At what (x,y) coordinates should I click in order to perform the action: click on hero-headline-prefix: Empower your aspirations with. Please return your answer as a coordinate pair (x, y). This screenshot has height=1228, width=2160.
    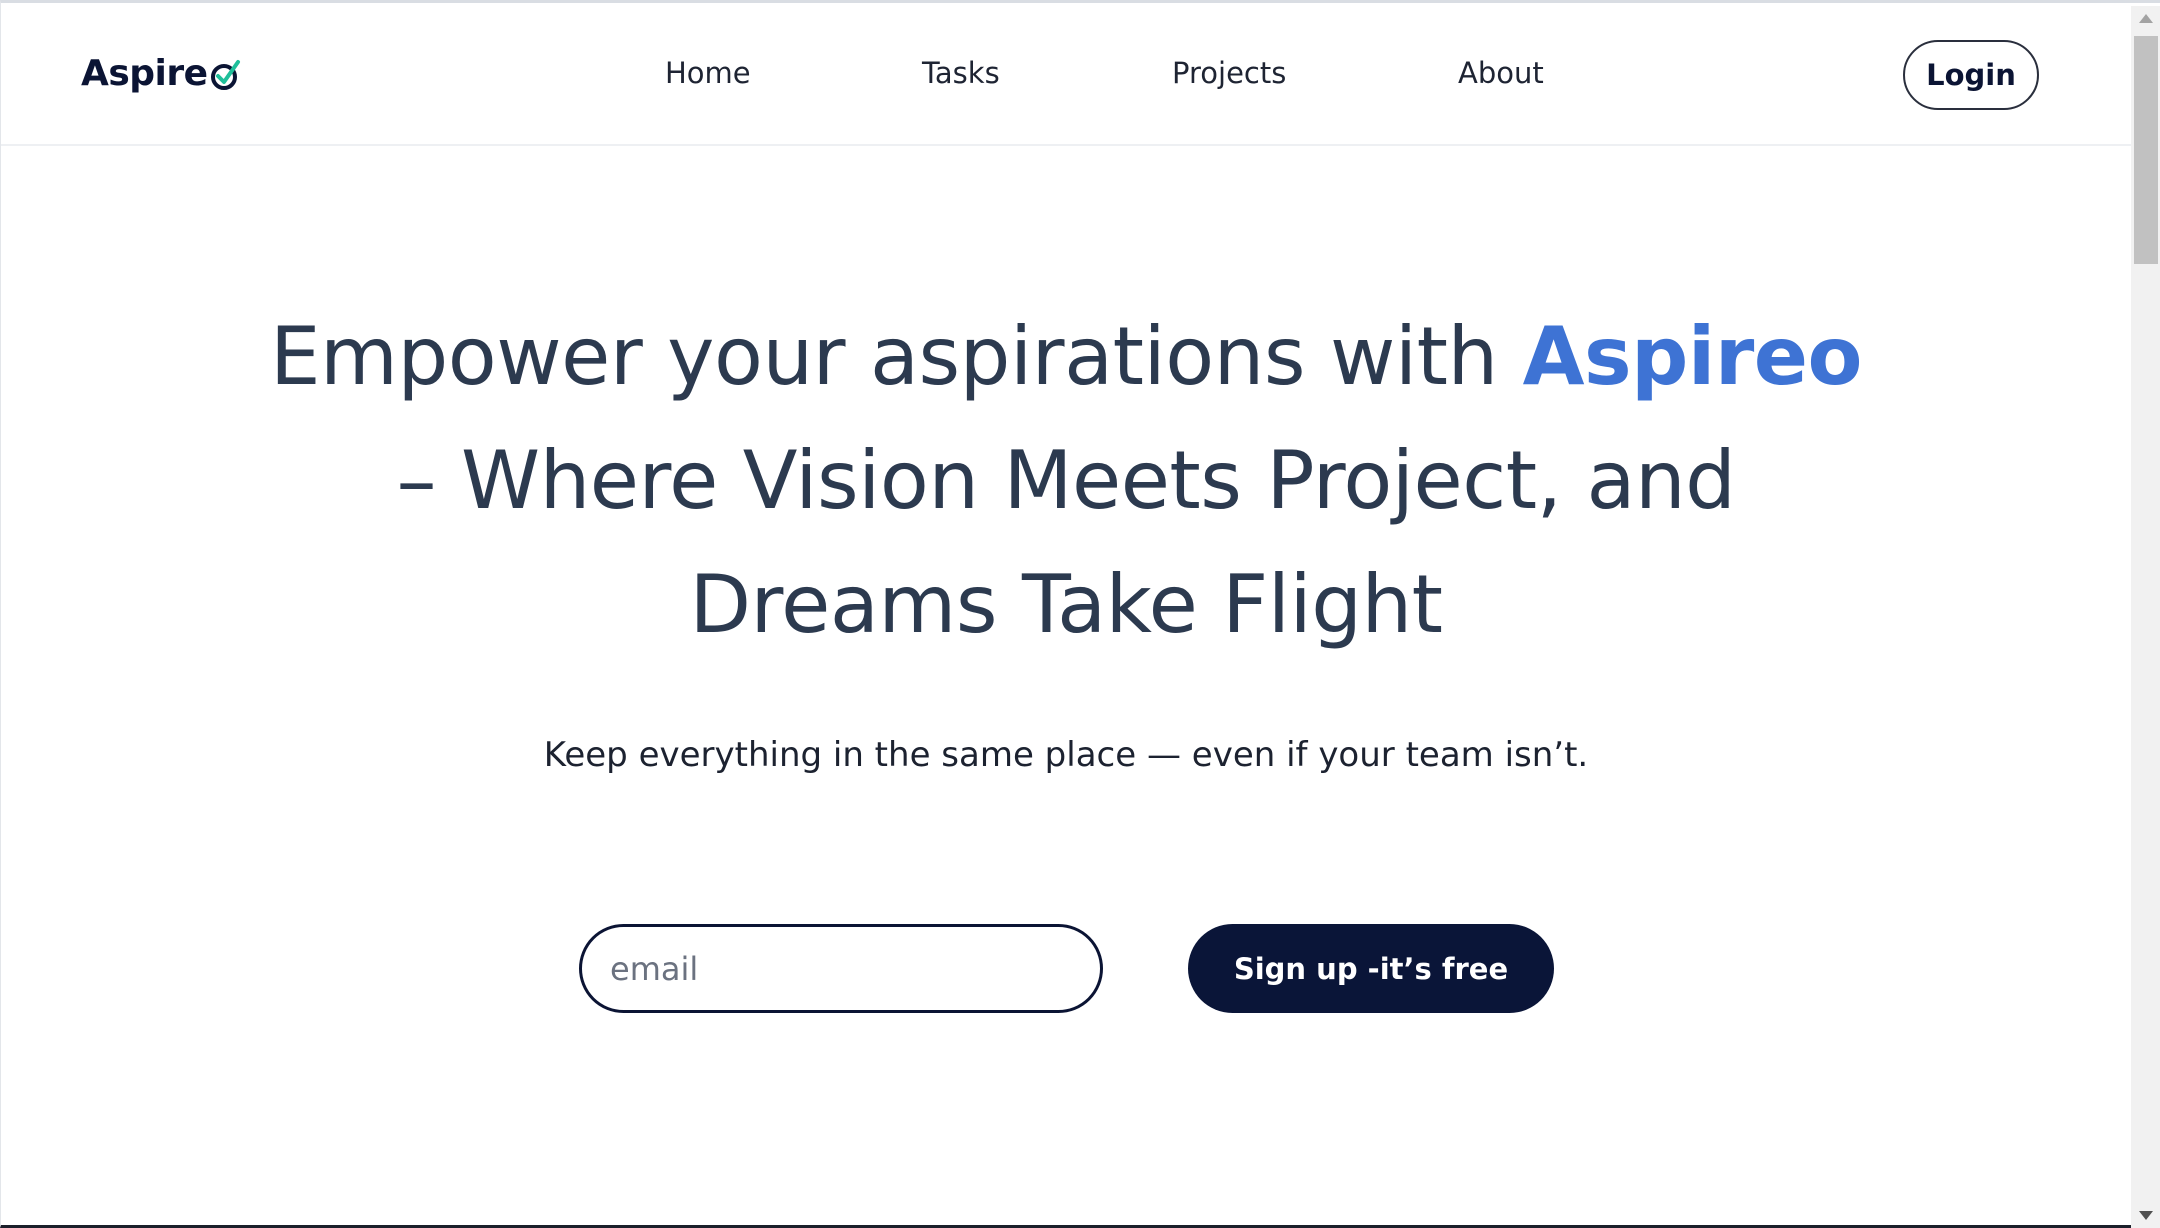
    Looking at the image, I should click on (896, 356).